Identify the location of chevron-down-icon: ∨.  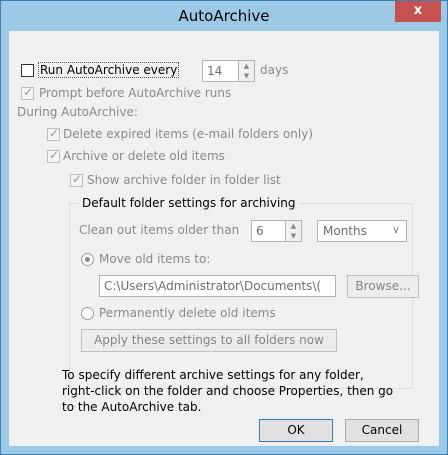
(395, 229).